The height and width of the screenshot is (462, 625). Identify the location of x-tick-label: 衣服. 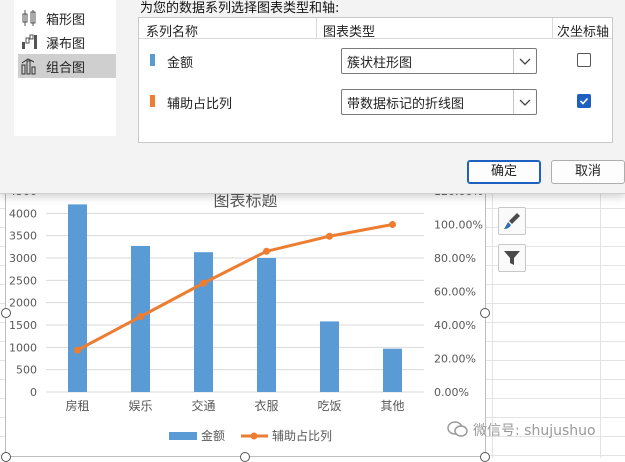
(266, 405).